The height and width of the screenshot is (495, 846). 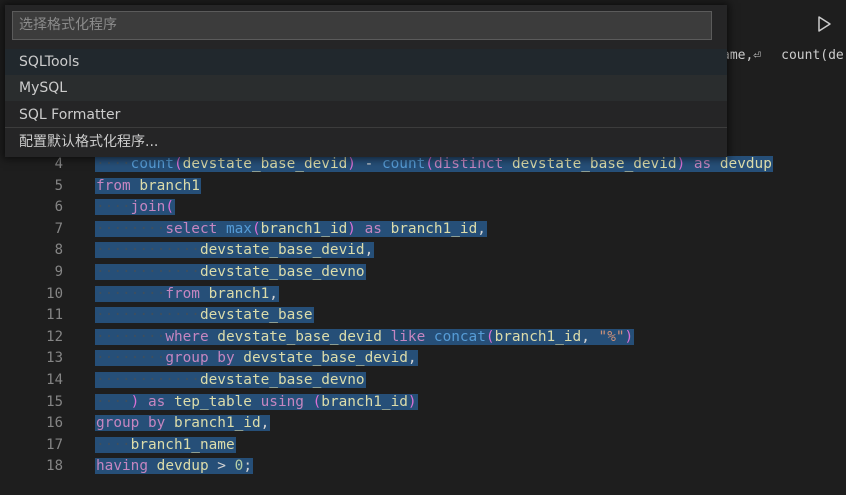 What do you see at coordinates (217, 401) in the screenshot?
I see `code-token: tep_table` at bounding box center [217, 401].